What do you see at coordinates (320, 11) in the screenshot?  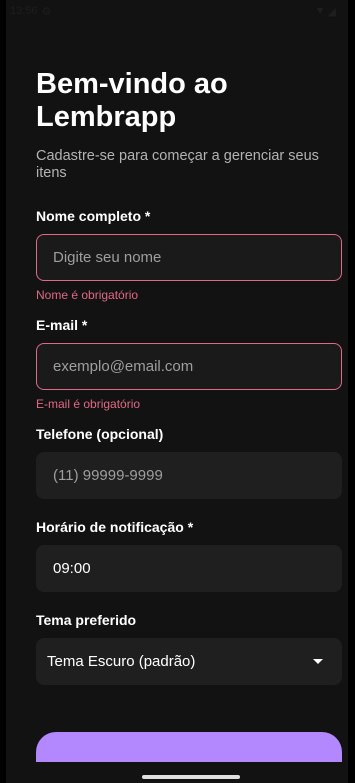 I see `wifi-icon: ▼` at bounding box center [320, 11].